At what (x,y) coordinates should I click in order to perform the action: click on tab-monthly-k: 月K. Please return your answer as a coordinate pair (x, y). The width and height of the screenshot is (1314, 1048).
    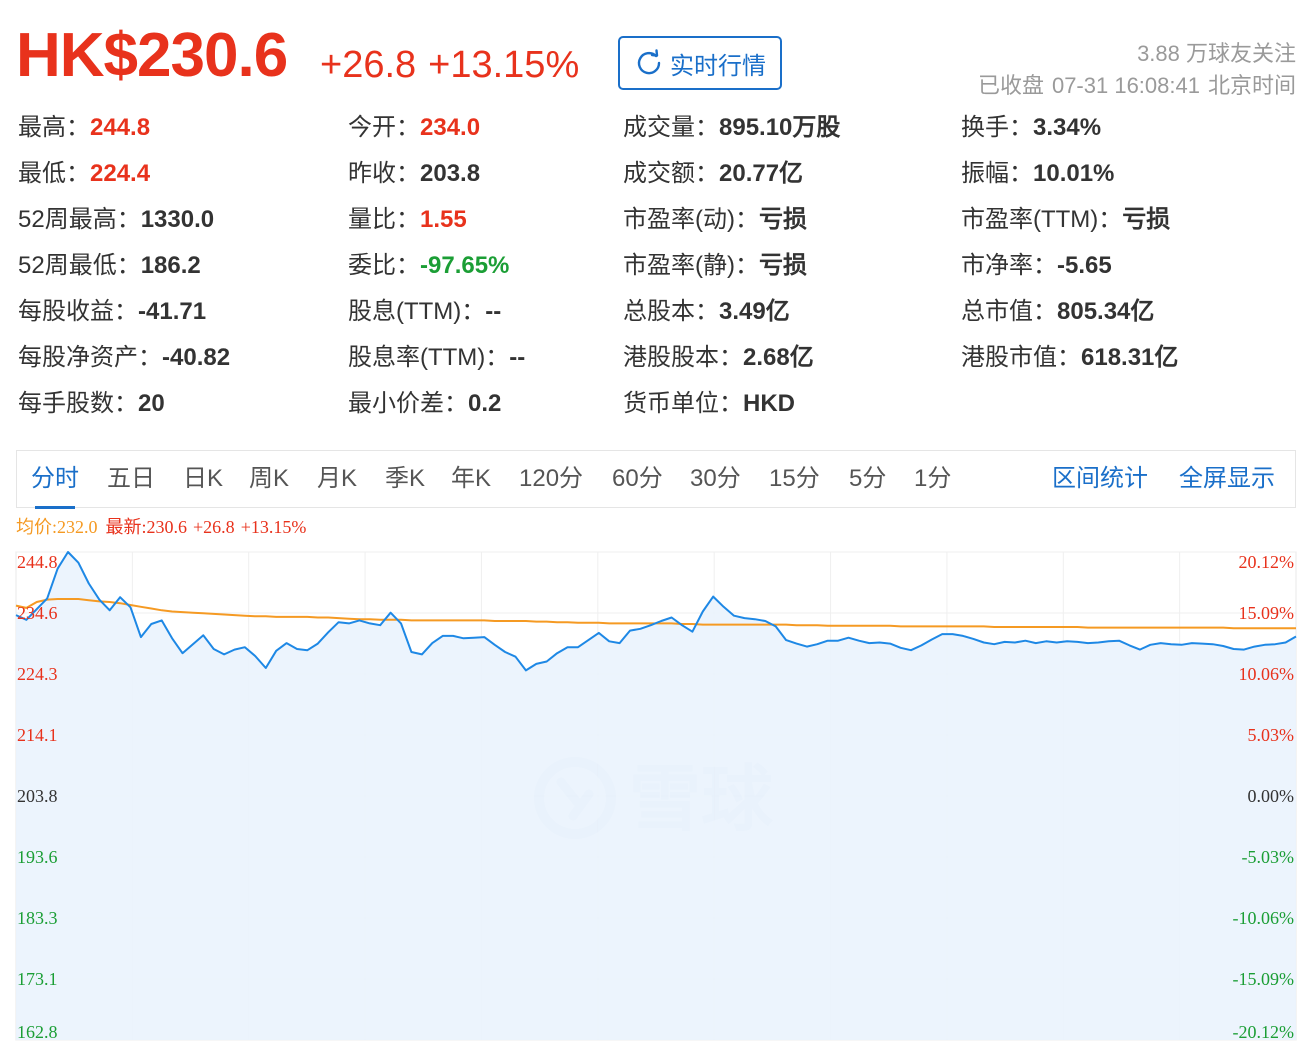
    Looking at the image, I should click on (337, 480).